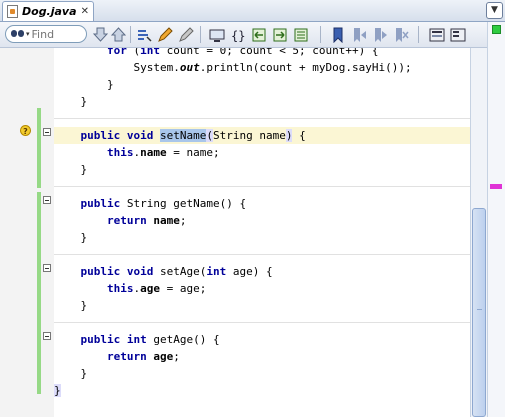 This screenshot has width=505, height=417. Describe the element at coordinates (48, 11) in the screenshot. I see `tab-dog-java: Dog.java ✕` at that location.